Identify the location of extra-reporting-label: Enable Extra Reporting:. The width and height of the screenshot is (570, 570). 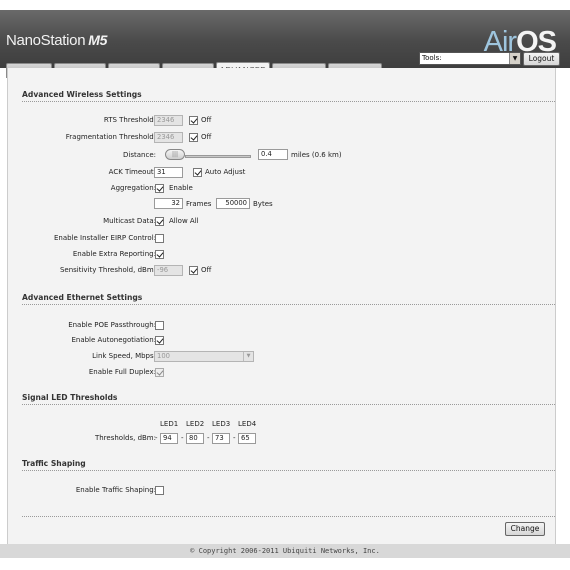
(114, 254).